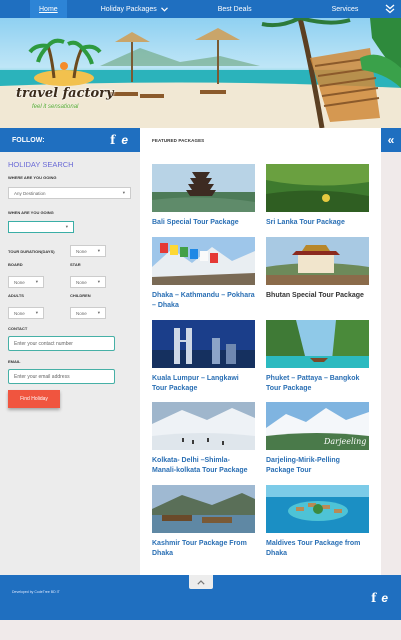  Describe the element at coordinates (317, 383) in the screenshot. I see `package-title: Phuket – Pattaya – Bangkok Tour Package` at that location.